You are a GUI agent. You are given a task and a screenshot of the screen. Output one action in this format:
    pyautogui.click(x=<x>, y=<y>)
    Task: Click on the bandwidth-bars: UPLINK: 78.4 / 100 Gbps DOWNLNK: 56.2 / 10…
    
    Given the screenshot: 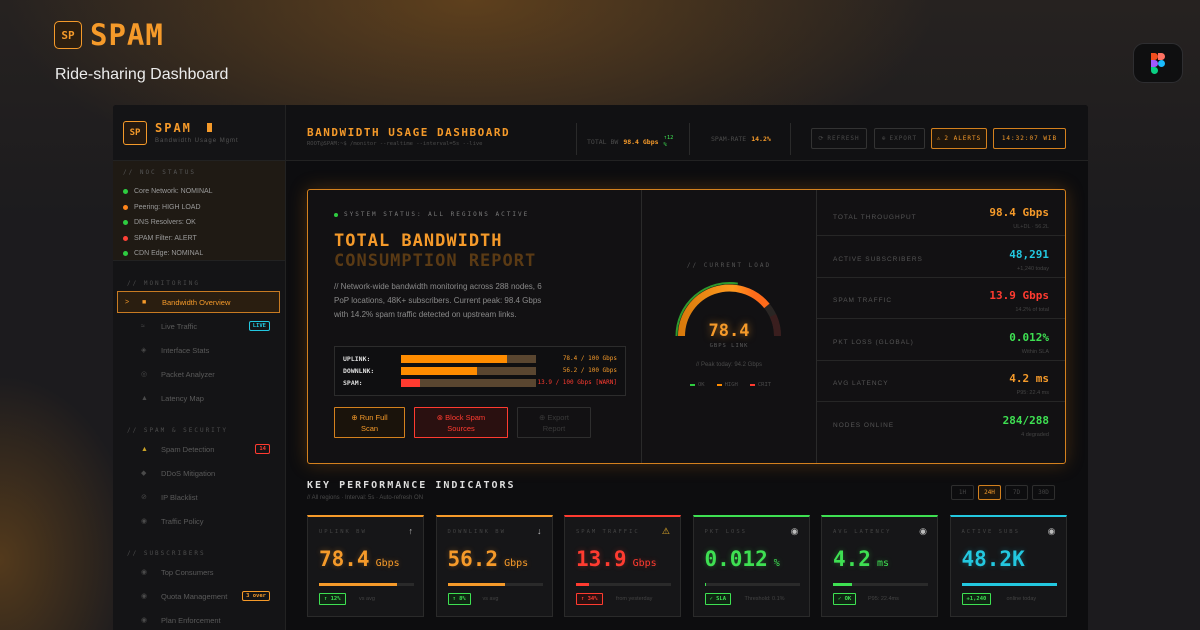 What is the action you would take?
    pyautogui.click(x=480, y=371)
    